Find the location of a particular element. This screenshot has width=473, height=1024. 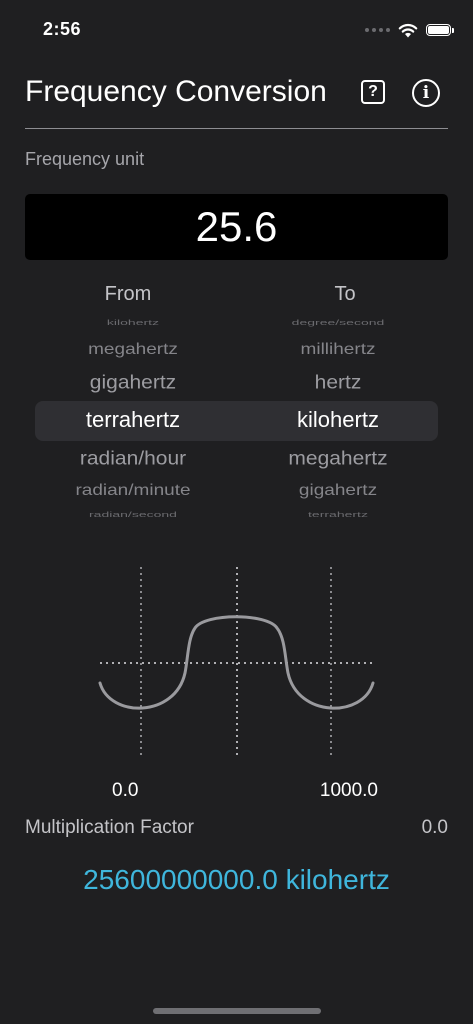

signal-dots-icon is located at coordinates (377, 30).